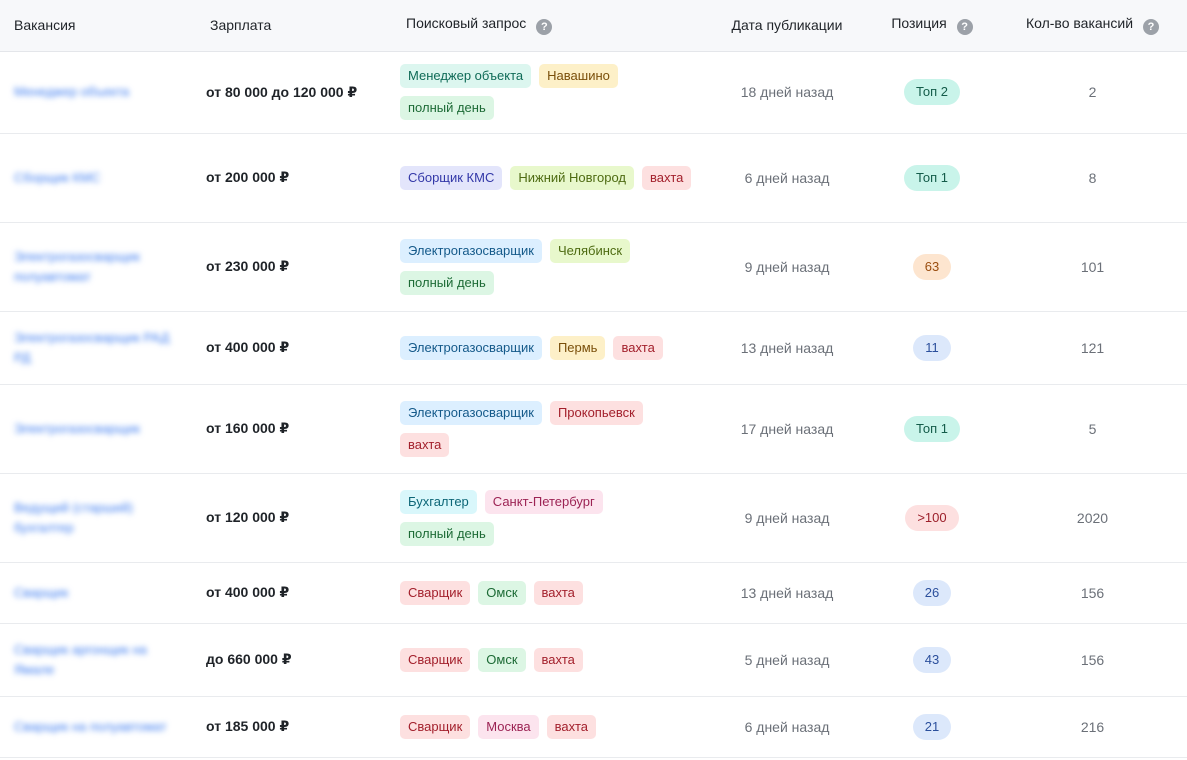 Image resolution: width=1187 pixels, height=760 pixels. I want to click on count-cell: 2020, so click(1092, 518).